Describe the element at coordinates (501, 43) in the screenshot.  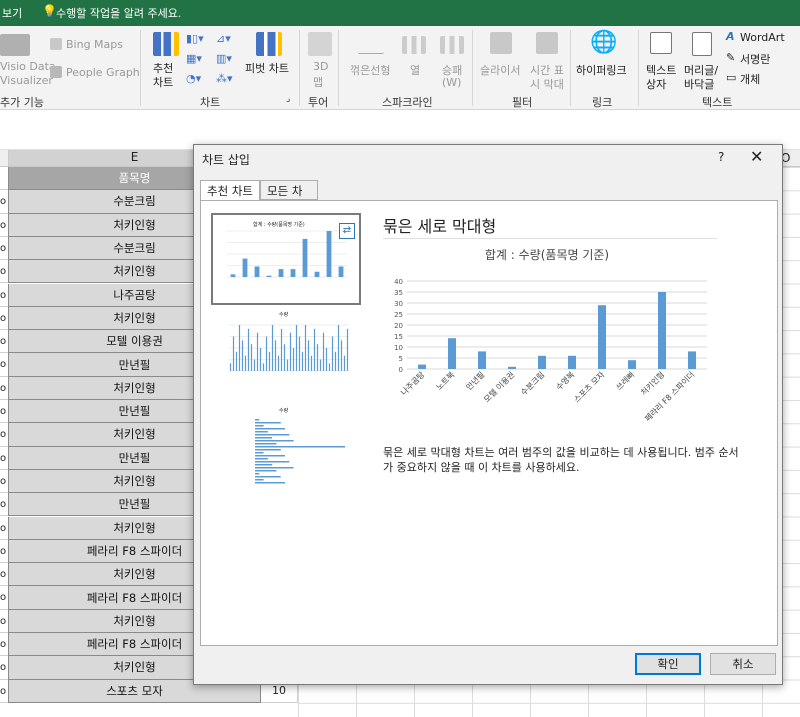
I see `slicer-icon` at that location.